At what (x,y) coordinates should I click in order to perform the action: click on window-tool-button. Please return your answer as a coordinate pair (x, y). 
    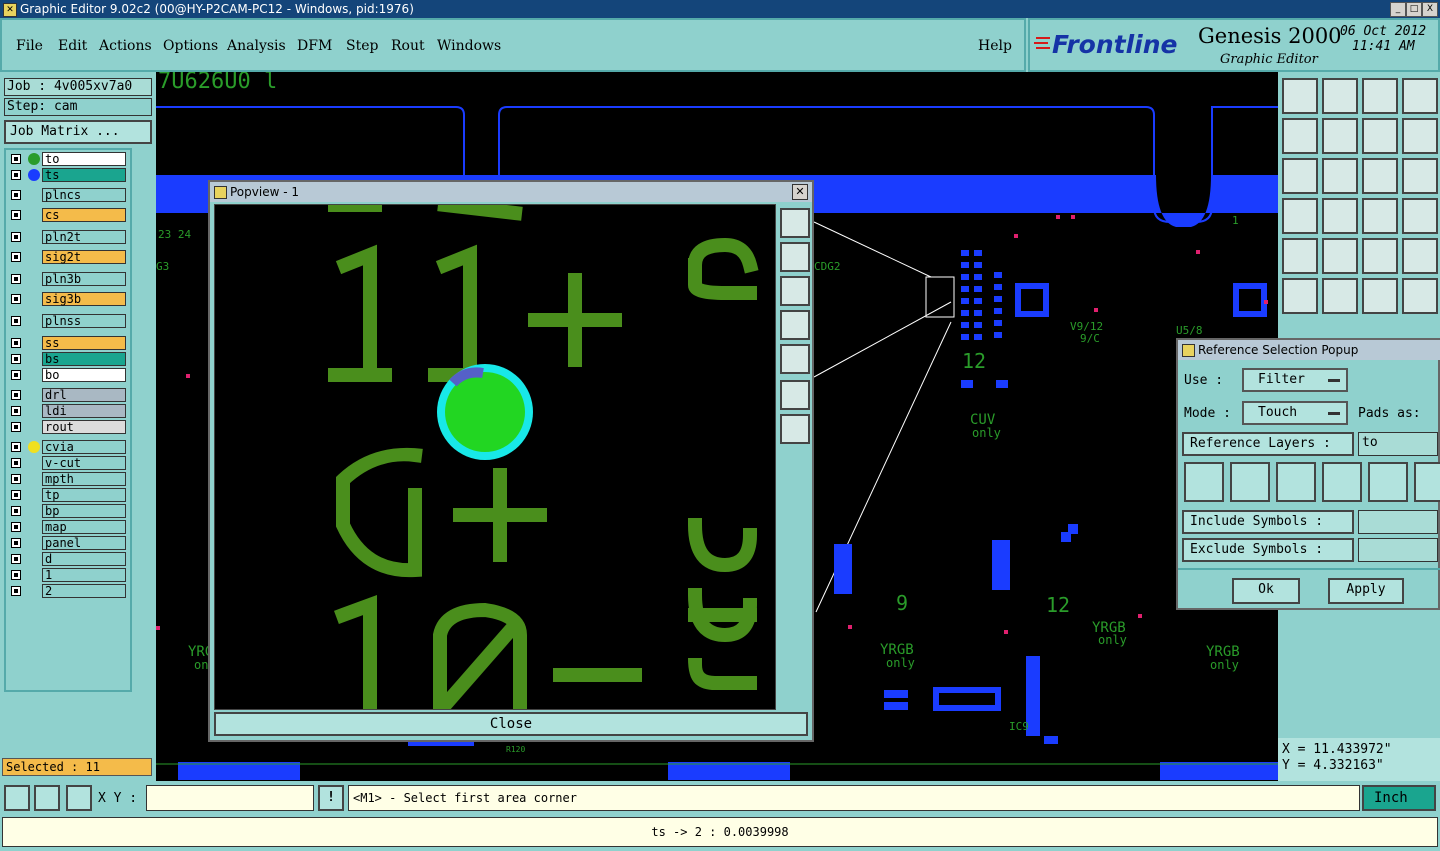
    Looking at the image, I should click on (1420, 96).